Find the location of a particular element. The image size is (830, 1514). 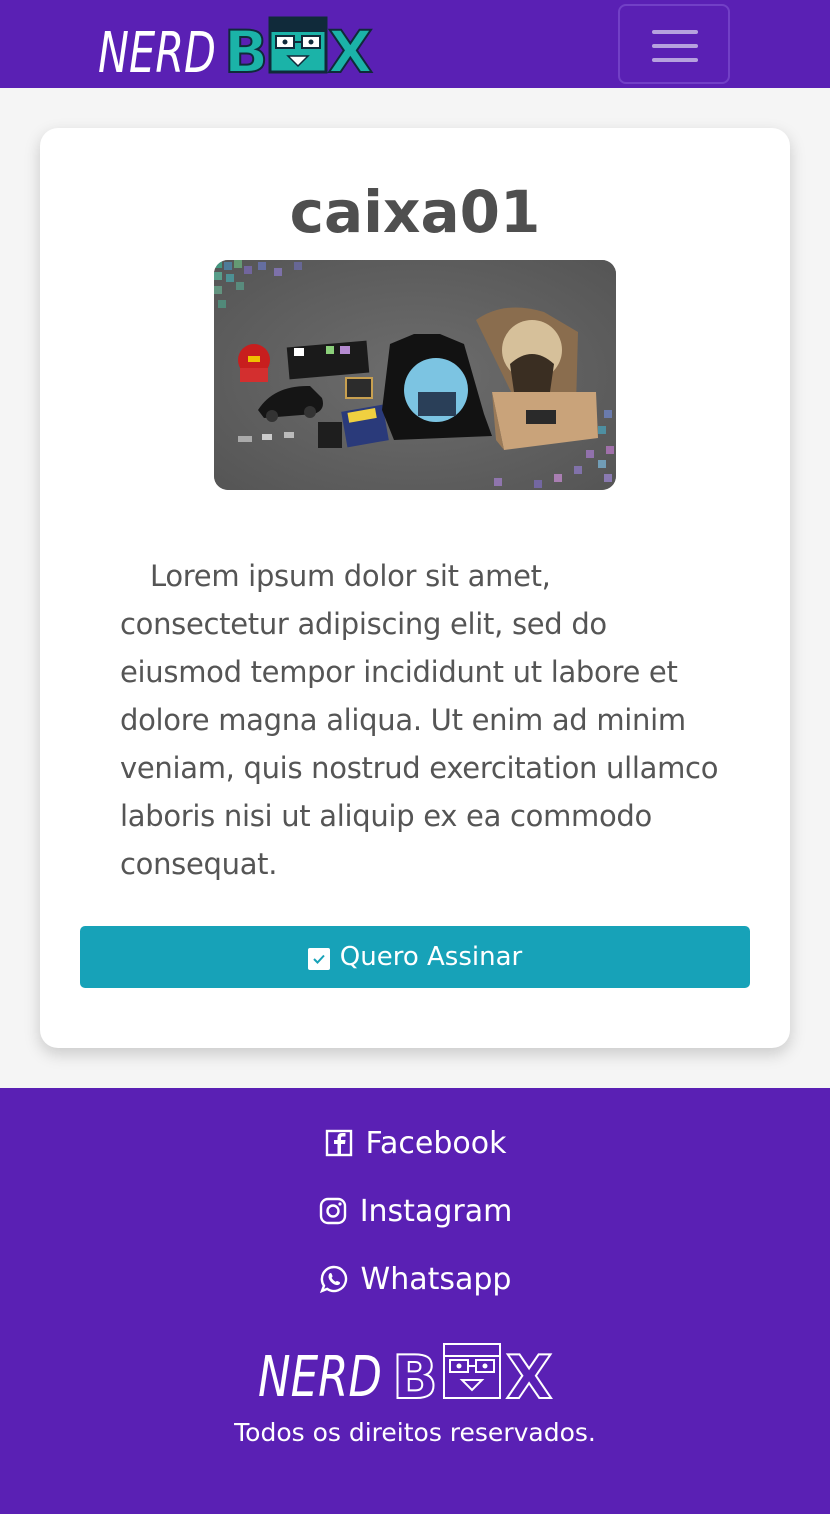

instagram-link: Instagram is located at coordinates (415, 1211).